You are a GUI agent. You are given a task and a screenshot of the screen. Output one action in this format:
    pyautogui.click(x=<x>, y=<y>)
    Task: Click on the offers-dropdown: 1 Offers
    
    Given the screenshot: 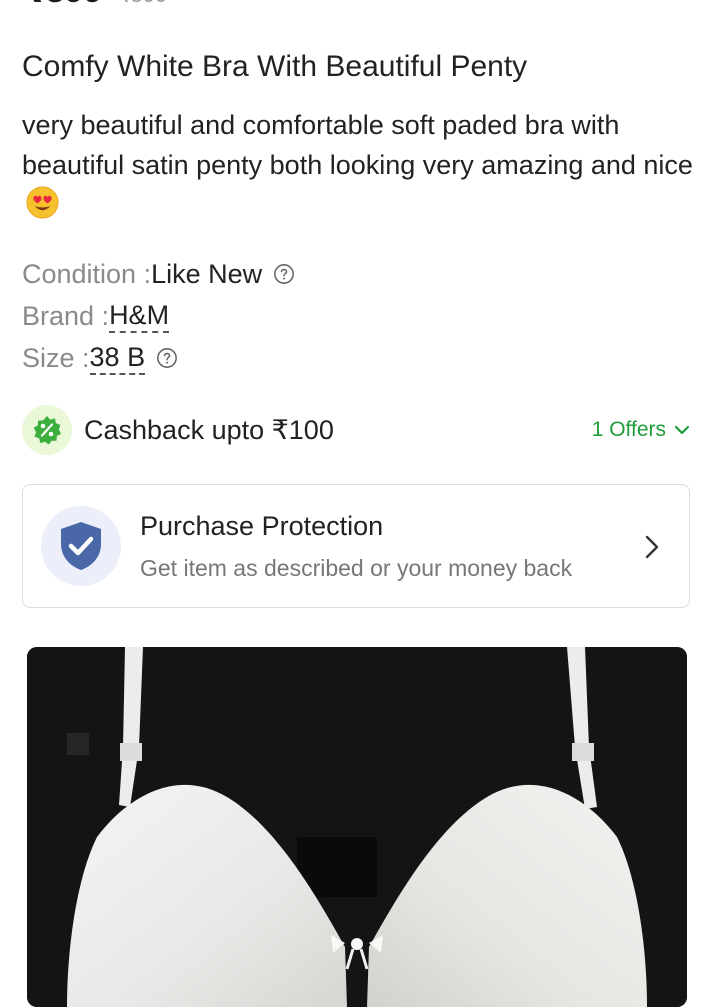 What is the action you would take?
    pyautogui.click(x=641, y=430)
    